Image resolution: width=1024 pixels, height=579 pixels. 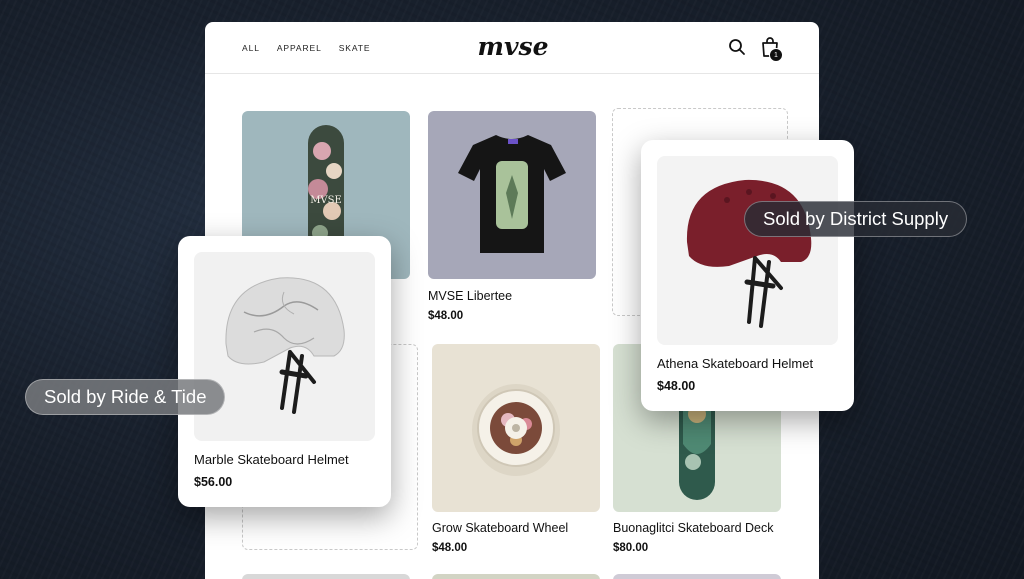 I want to click on store-logo: mvse, so click(x=513, y=47).